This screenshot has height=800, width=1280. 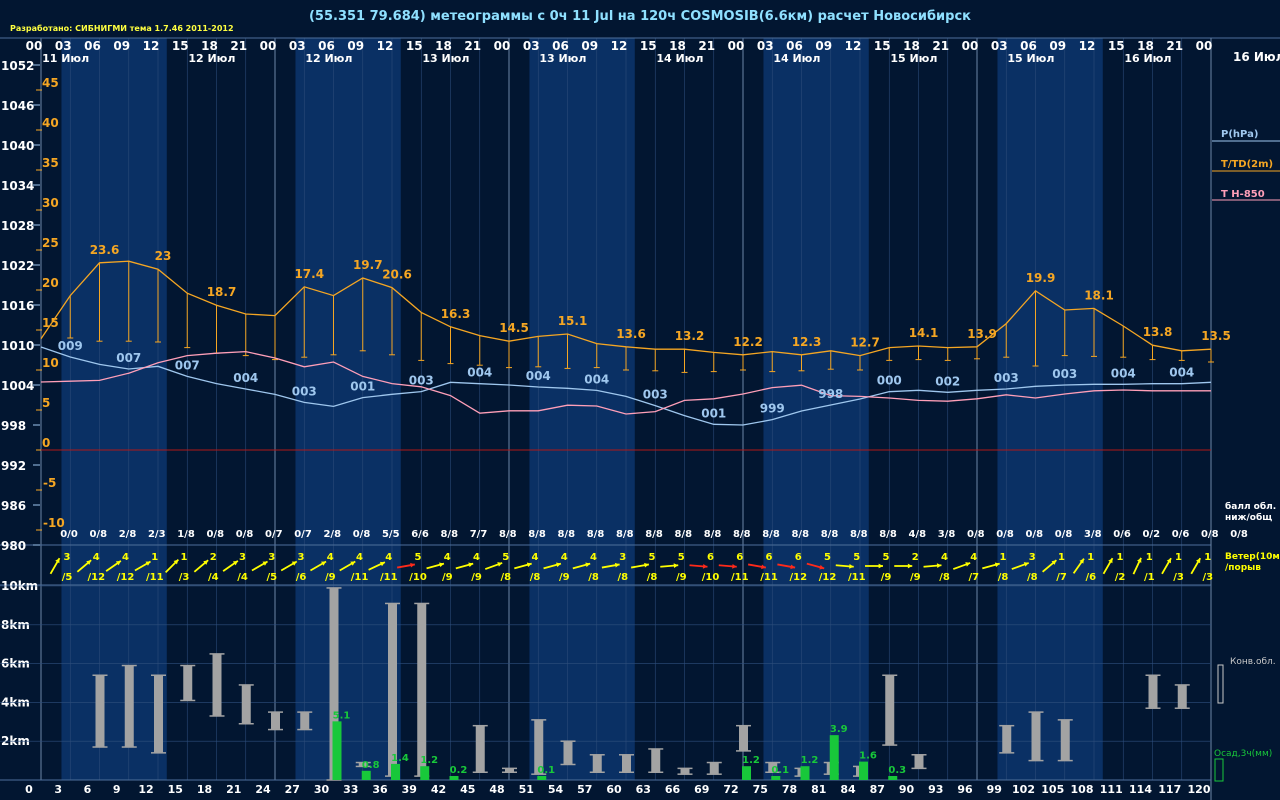 What do you see at coordinates (740, 577) in the screenshot?
I see `wind-gust-label: /11` at bounding box center [740, 577].